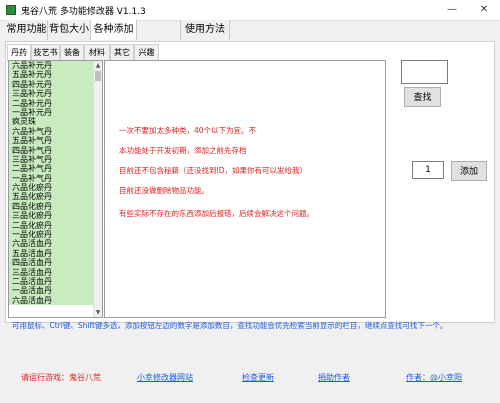  What do you see at coordinates (53, 206) in the screenshot?
I see `list-item: 四品化瘀丹` at bounding box center [53, 206].